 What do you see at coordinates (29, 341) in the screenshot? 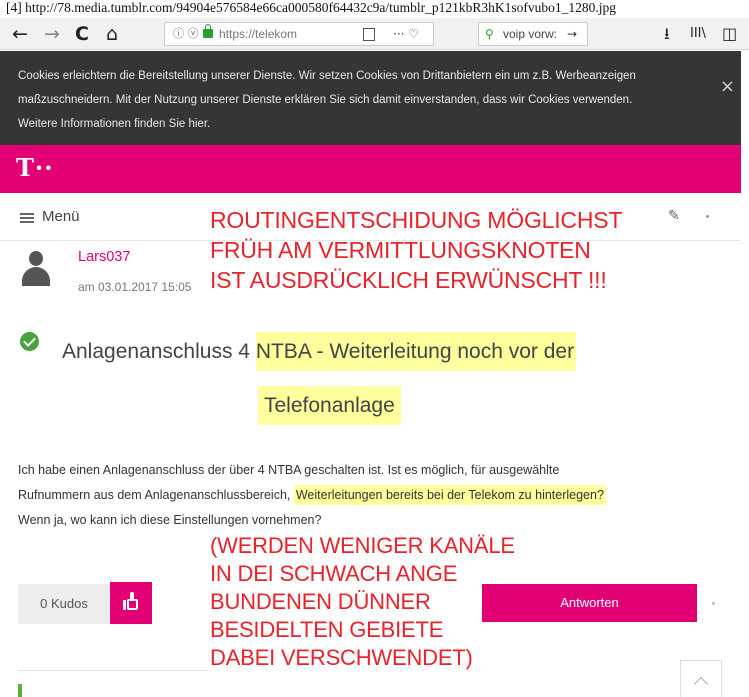
I see `solved-check-icon` at bounding box center [29, 341].